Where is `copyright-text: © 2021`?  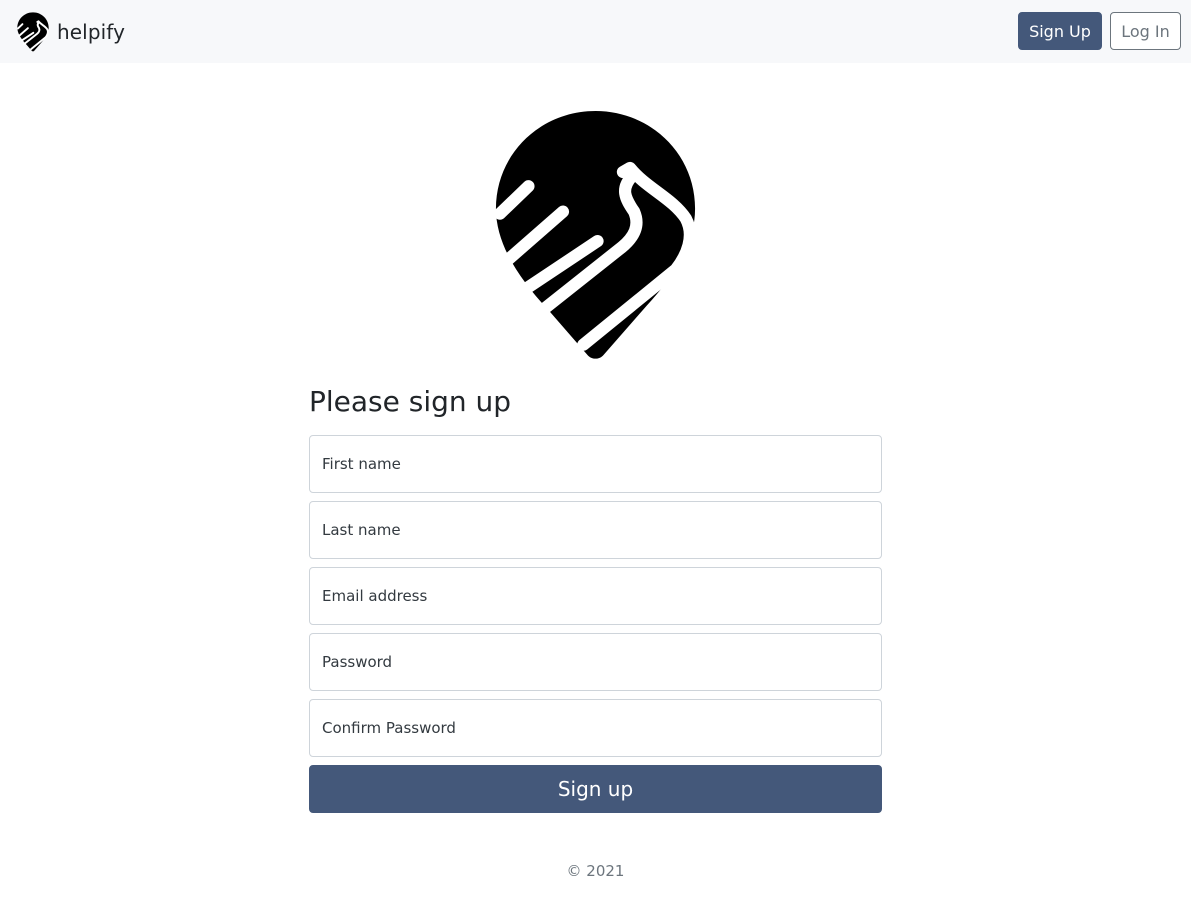
copyright-text: © 2021 is located at coordinates (595, 871).